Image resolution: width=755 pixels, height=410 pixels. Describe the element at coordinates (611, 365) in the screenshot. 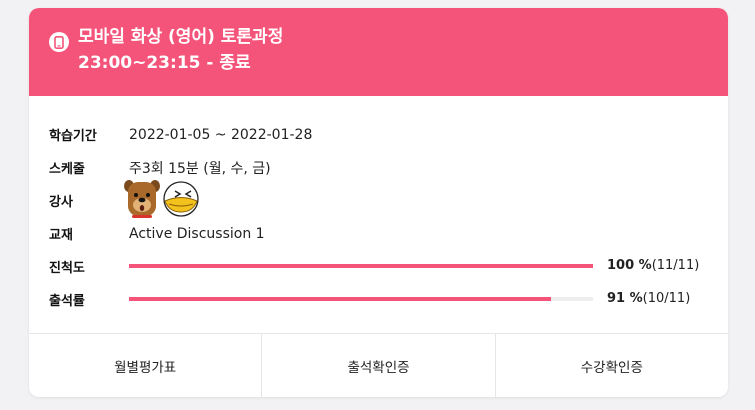

I see `enrollment-certificate-button: 수강확인증` at that location.